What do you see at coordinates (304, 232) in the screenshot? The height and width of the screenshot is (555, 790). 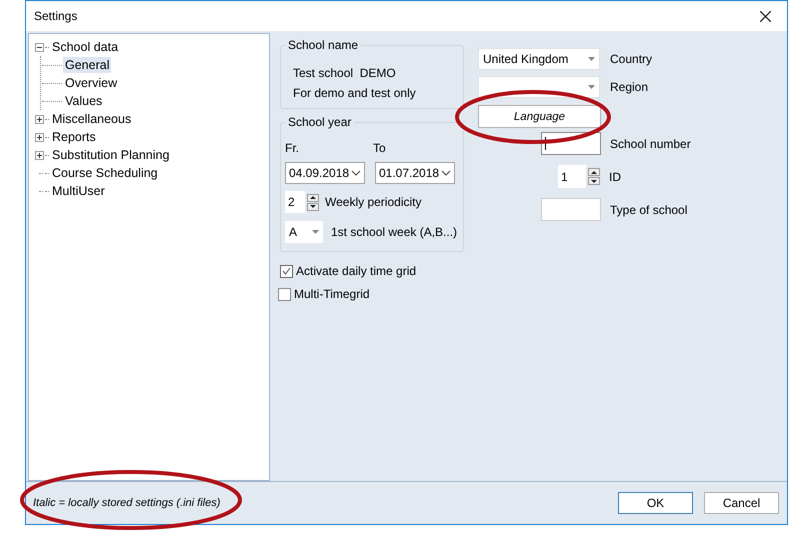 I see `week-dropdown: A` at bounding box center [304, 232].